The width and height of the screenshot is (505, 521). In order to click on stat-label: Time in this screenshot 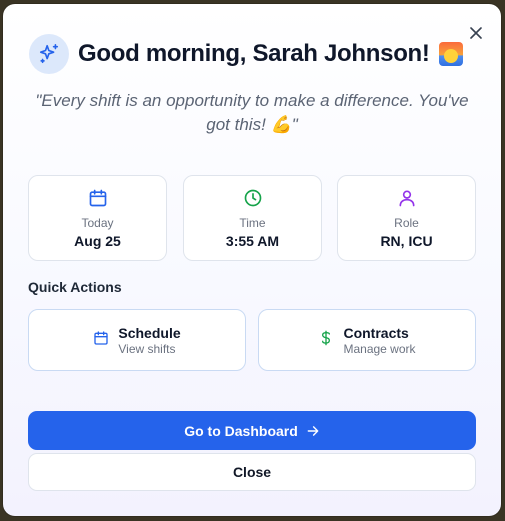, I will do `click(252, 223)`.